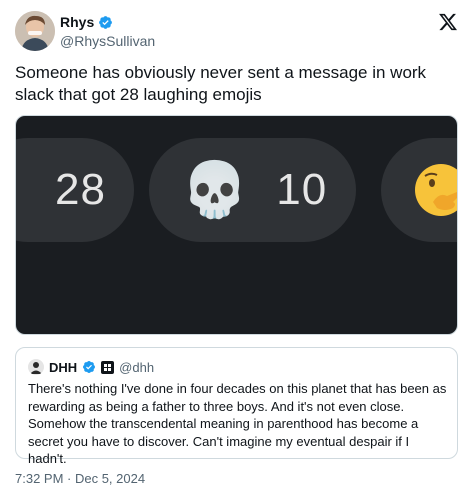 This screenshot has width=474, height=499. I want to click on affiliate-badge-icon, so click(108, 367).